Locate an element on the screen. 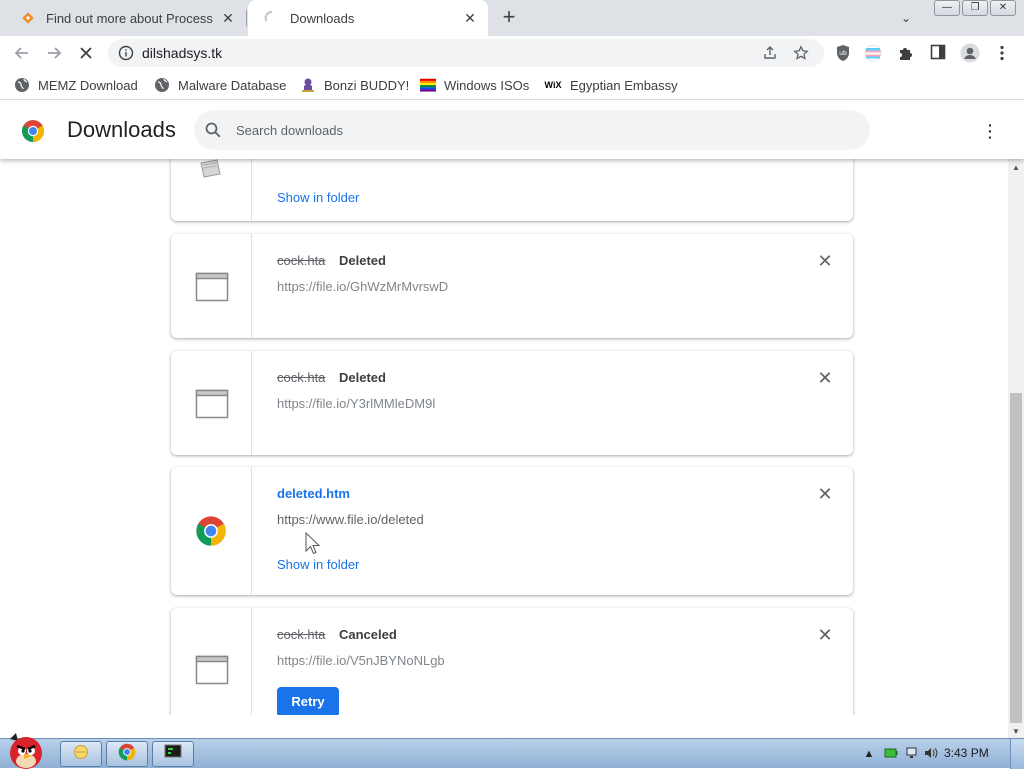 The image size is (1024, 774). browser-toolbar: dilshadsys.tk ub is located at coordinates (512, 53).